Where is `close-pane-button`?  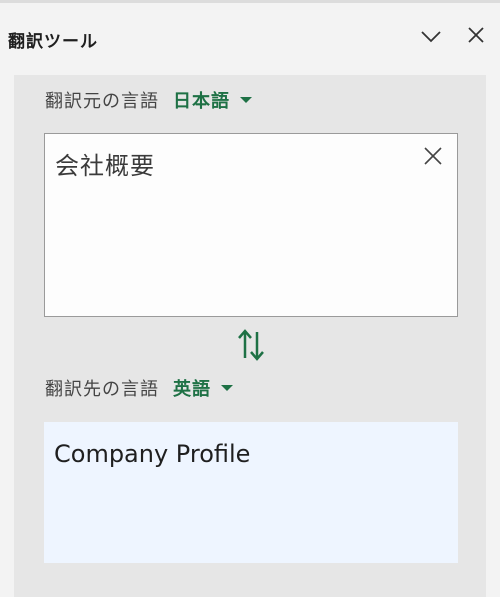
close-pane-button is located at coordinates (476, 37).